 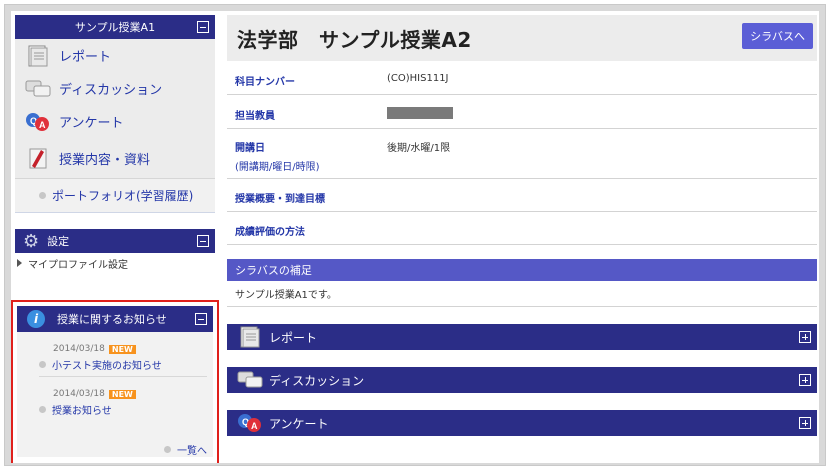 I want to click on settings-header: ⚙ 設定, so click(x=115, y=241).